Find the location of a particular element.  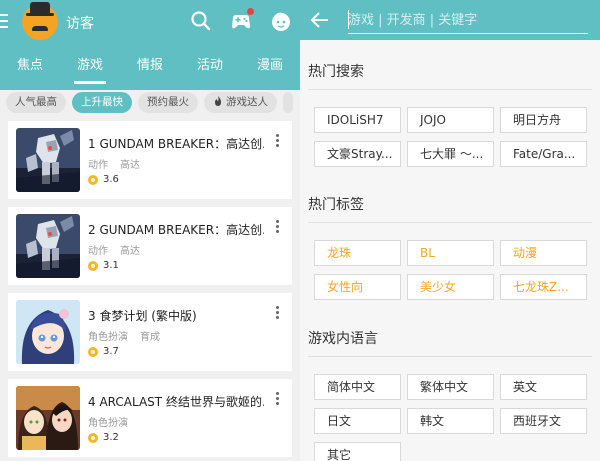

gamepad-icon is located at coordinates (241, 21).